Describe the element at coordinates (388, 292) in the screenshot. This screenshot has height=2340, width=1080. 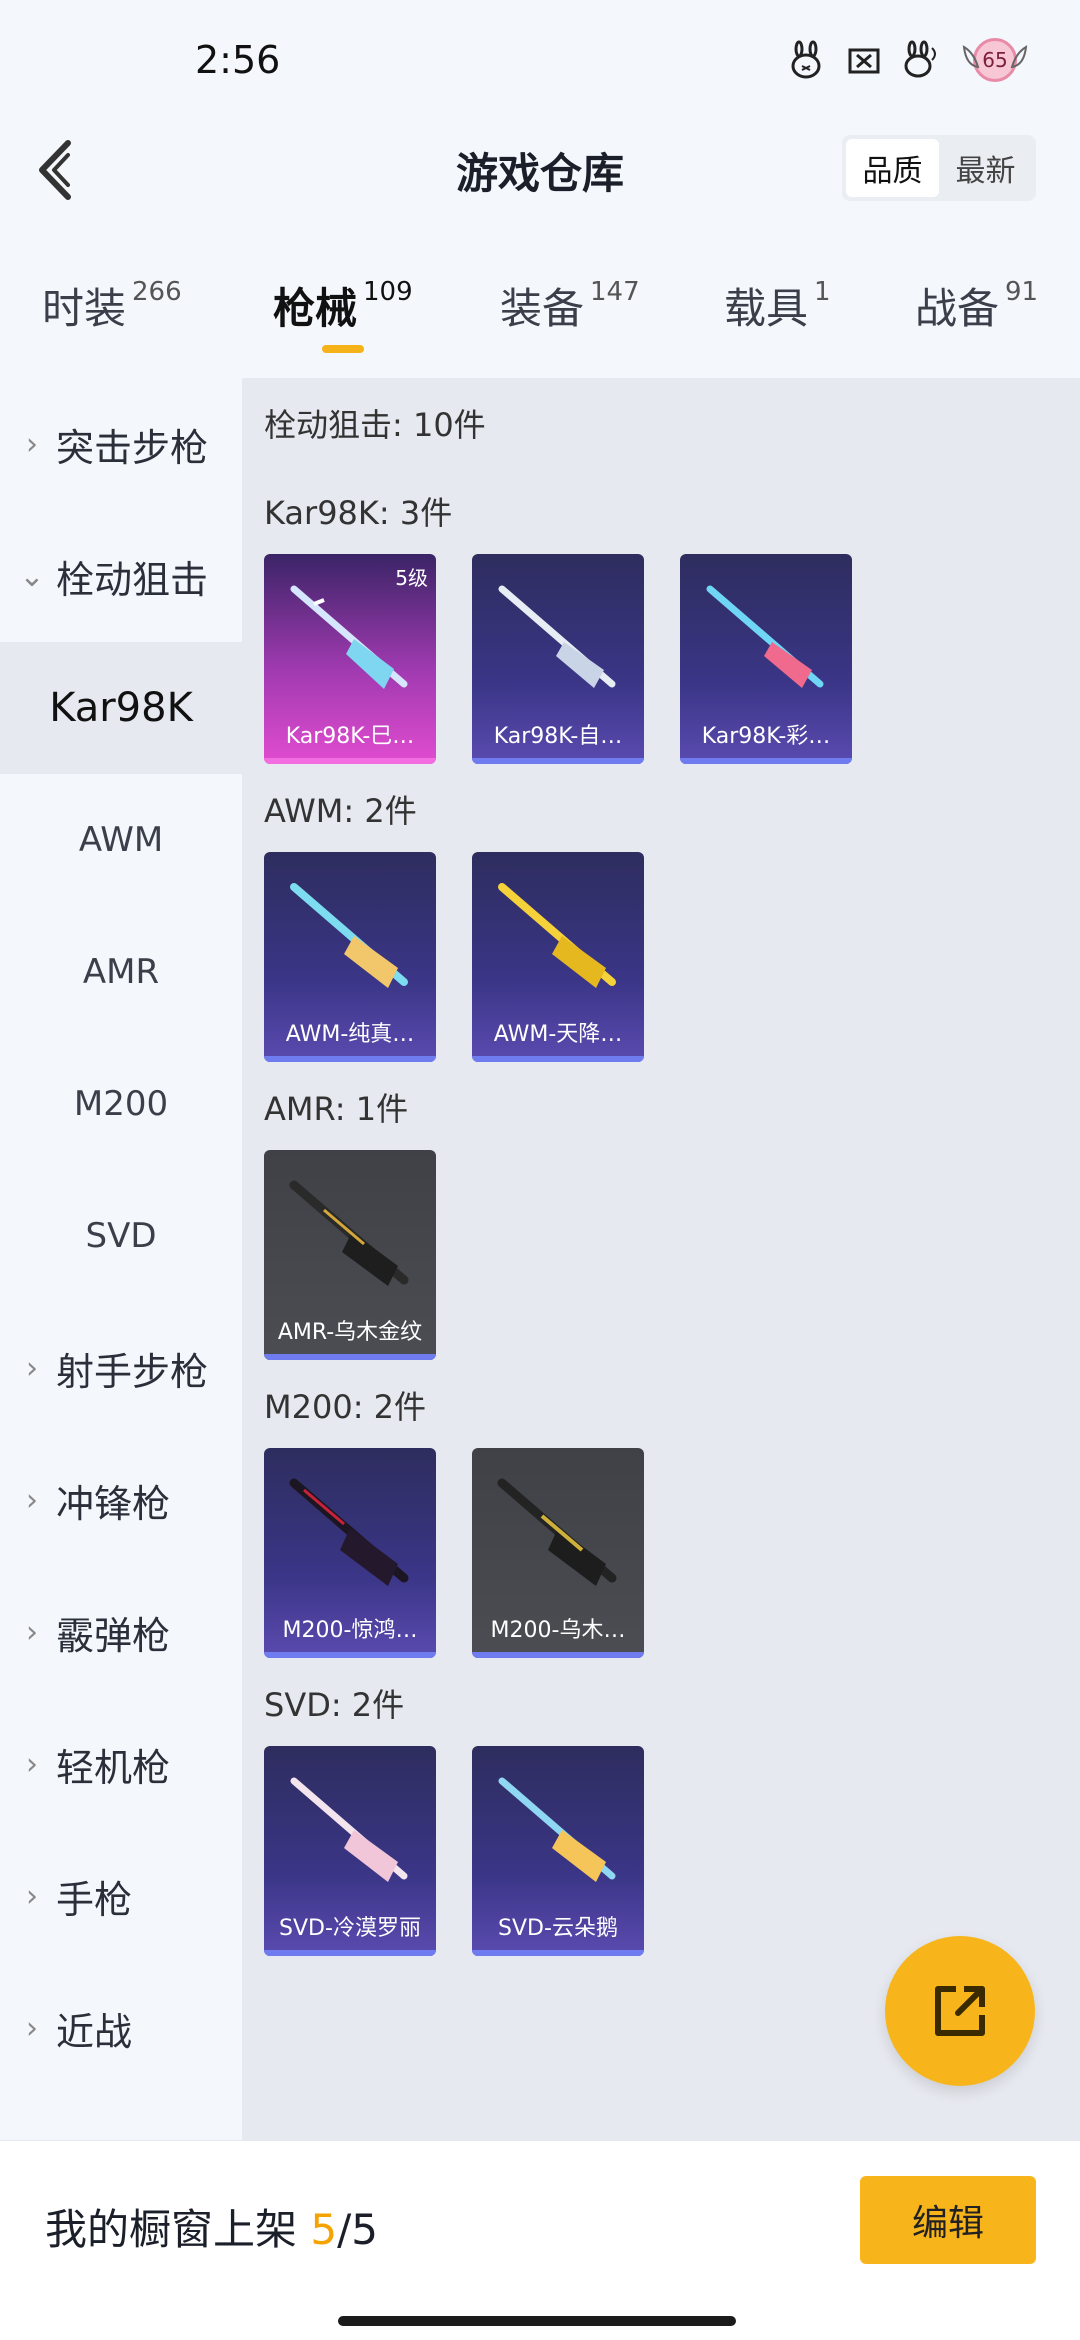
I see `tab-count: 109` at that location.